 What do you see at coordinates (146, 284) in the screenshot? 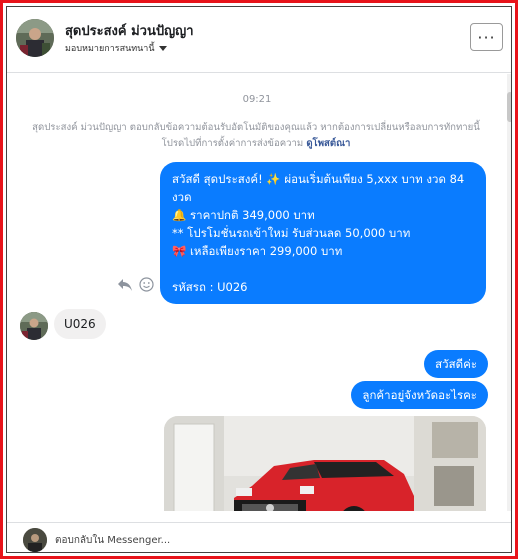
I see `smiley-icon` at bounding box center [146, 284].